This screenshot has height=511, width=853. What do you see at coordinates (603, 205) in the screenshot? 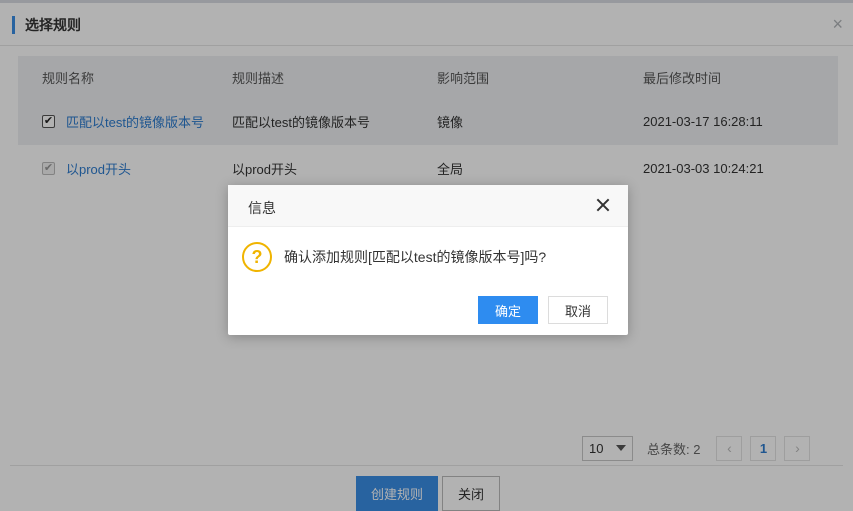
I see `close-icon` at bounding box center [603, 205].